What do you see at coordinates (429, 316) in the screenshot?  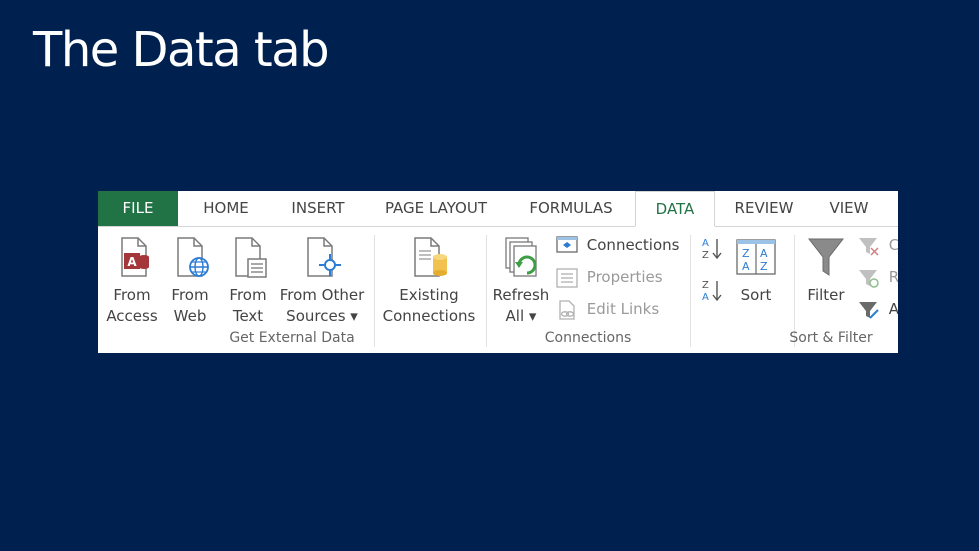 I see `existing-connections-label-2: Connections` at bounding box center [429, 316].